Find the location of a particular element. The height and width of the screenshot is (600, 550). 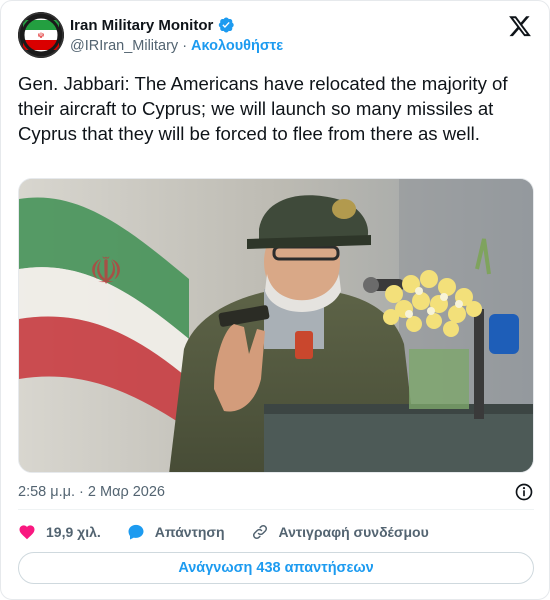

likes-count: 19,9 χιλ. is located at coordinates (73, 532).